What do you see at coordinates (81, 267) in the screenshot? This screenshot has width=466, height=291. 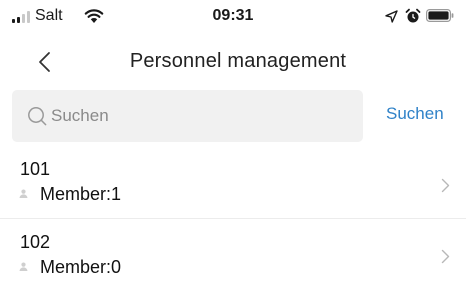 I see `member-count: Member:0` at bounding box center [81, 267].